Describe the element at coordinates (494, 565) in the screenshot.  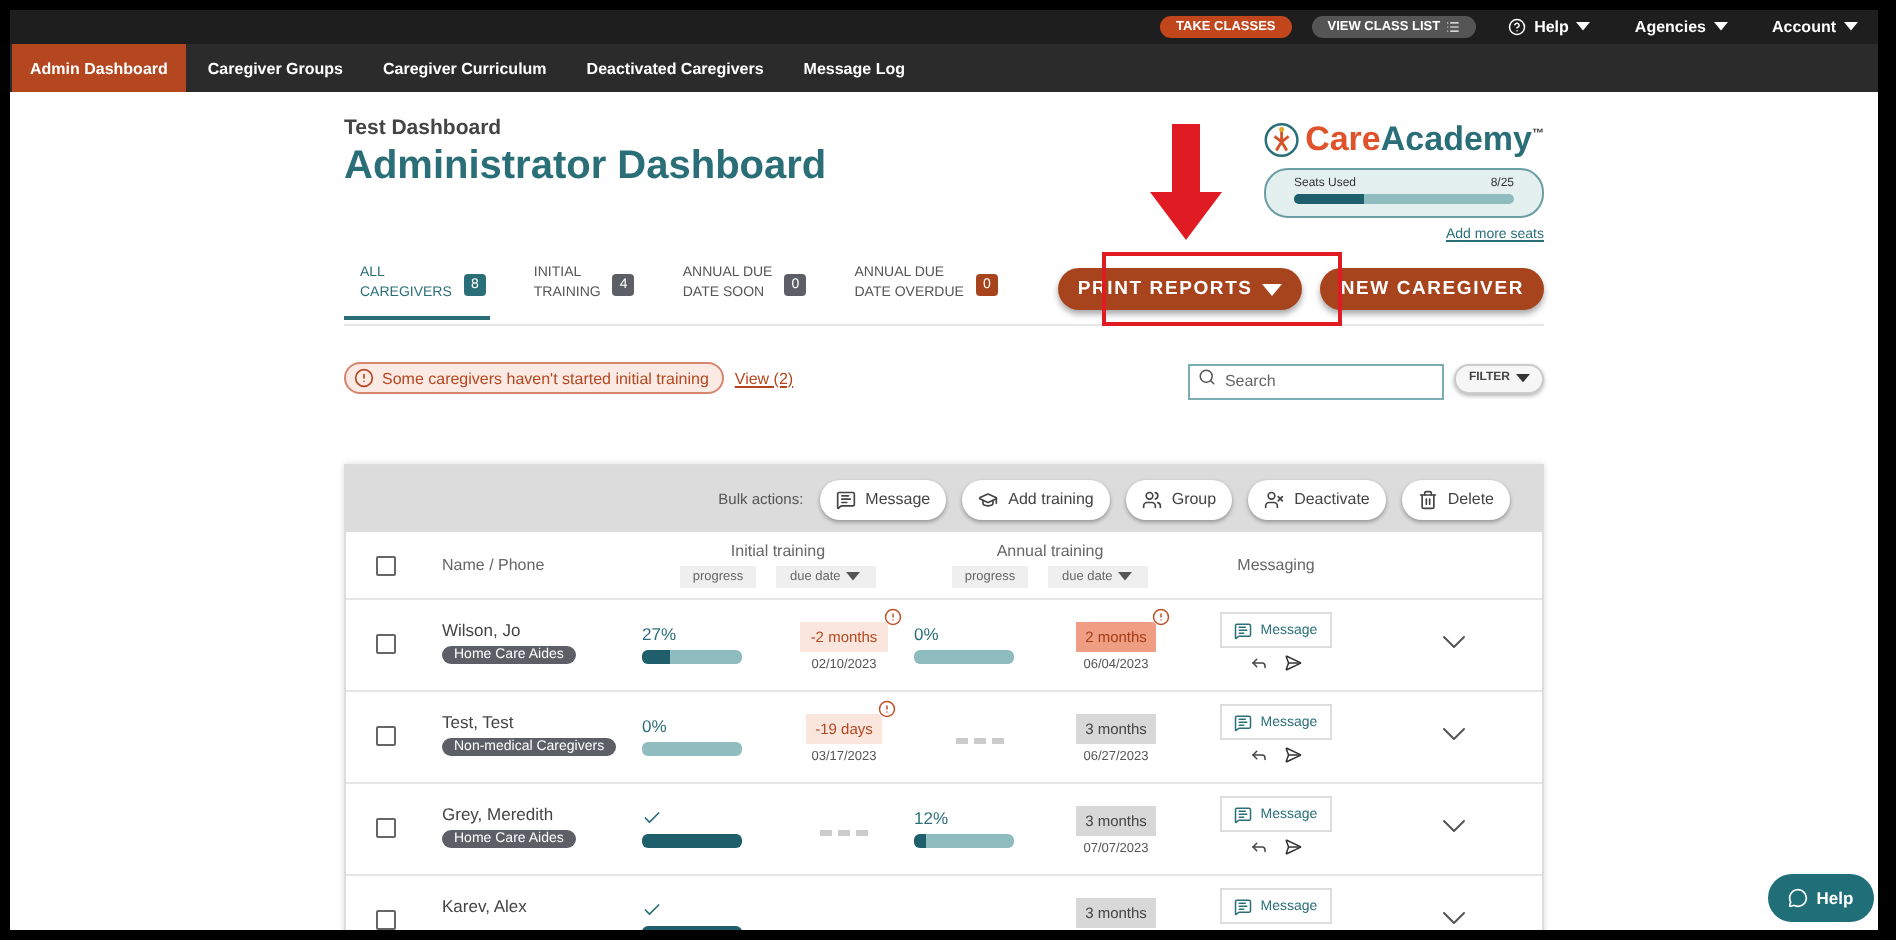
I see `column-header: Name / Phone` at that location.